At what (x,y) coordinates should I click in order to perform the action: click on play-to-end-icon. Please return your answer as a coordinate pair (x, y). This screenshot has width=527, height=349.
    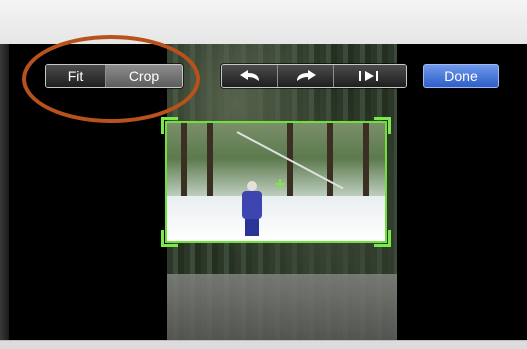
    Looking at the image, I should click on (368, 76).